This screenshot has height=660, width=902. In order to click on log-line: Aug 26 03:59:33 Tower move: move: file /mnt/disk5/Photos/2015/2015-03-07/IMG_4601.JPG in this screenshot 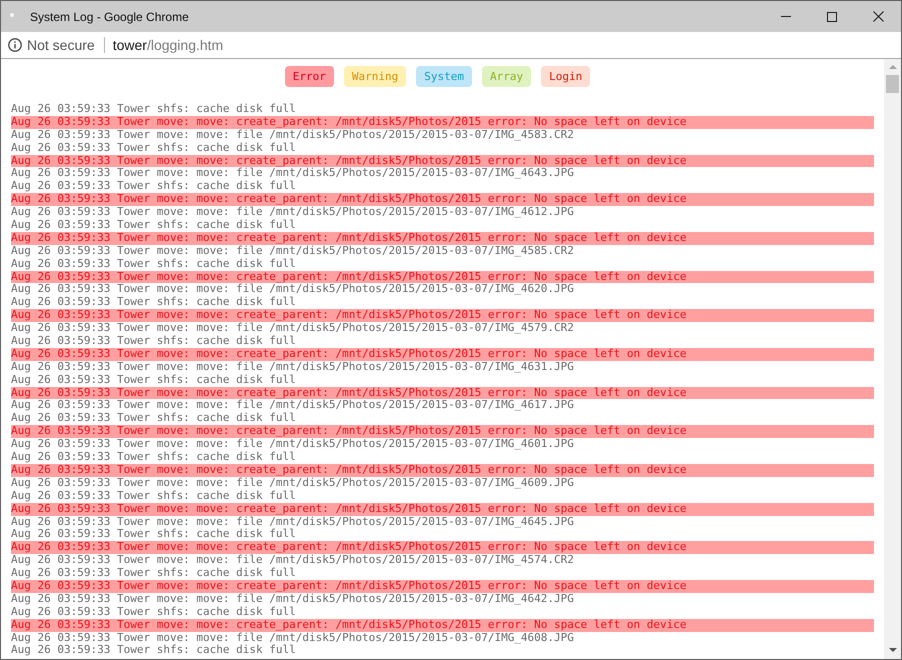, I will do `click(293, 445)`.